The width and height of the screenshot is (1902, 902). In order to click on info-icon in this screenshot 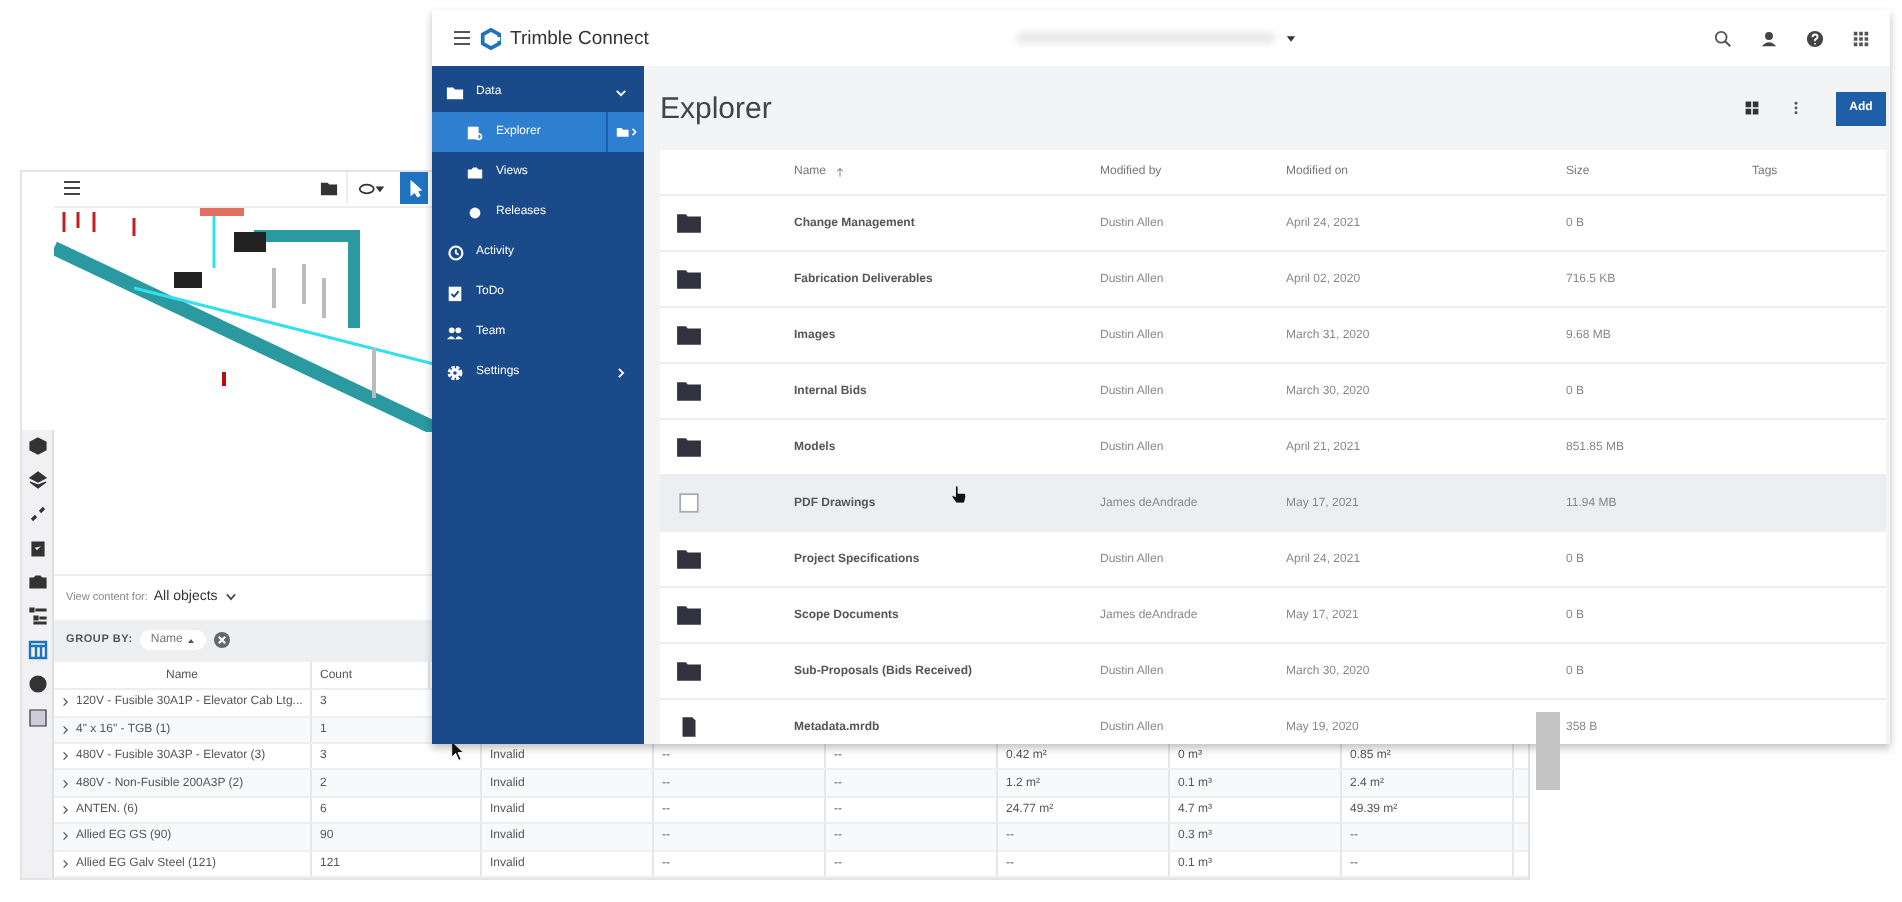, I will do `click(37, 684)`.